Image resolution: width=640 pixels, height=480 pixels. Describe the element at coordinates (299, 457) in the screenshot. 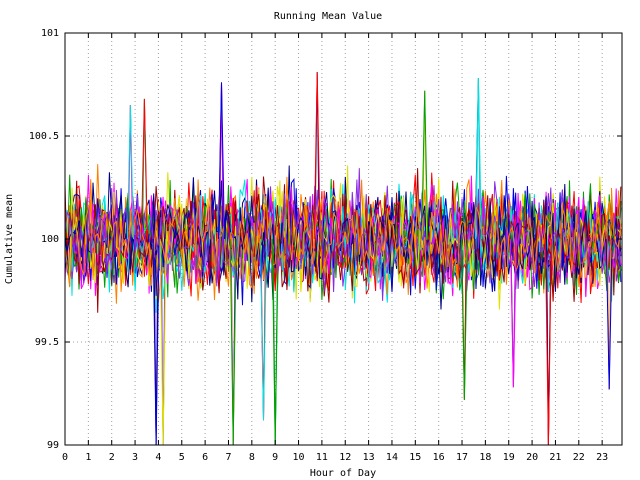

I see `x-tick-label: 10` at that location.